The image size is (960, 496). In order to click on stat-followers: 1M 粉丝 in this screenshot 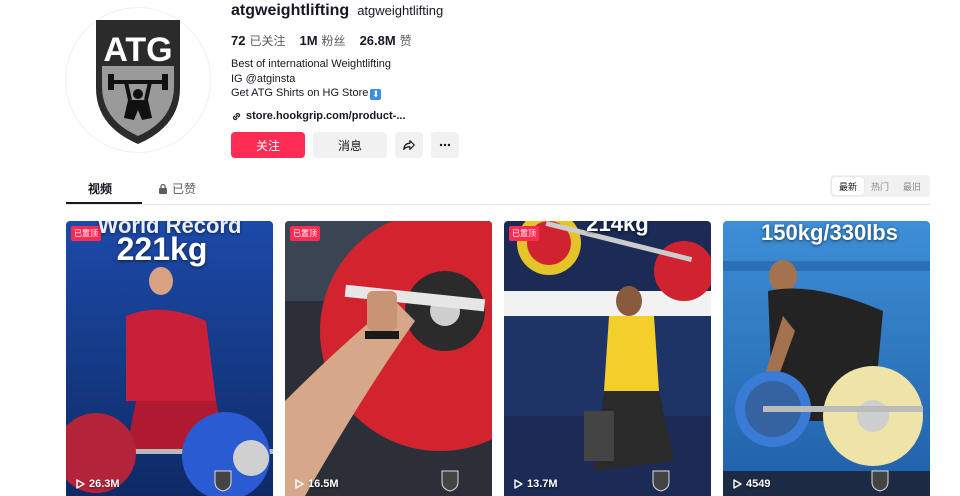, I will do `click(322, 40)`.